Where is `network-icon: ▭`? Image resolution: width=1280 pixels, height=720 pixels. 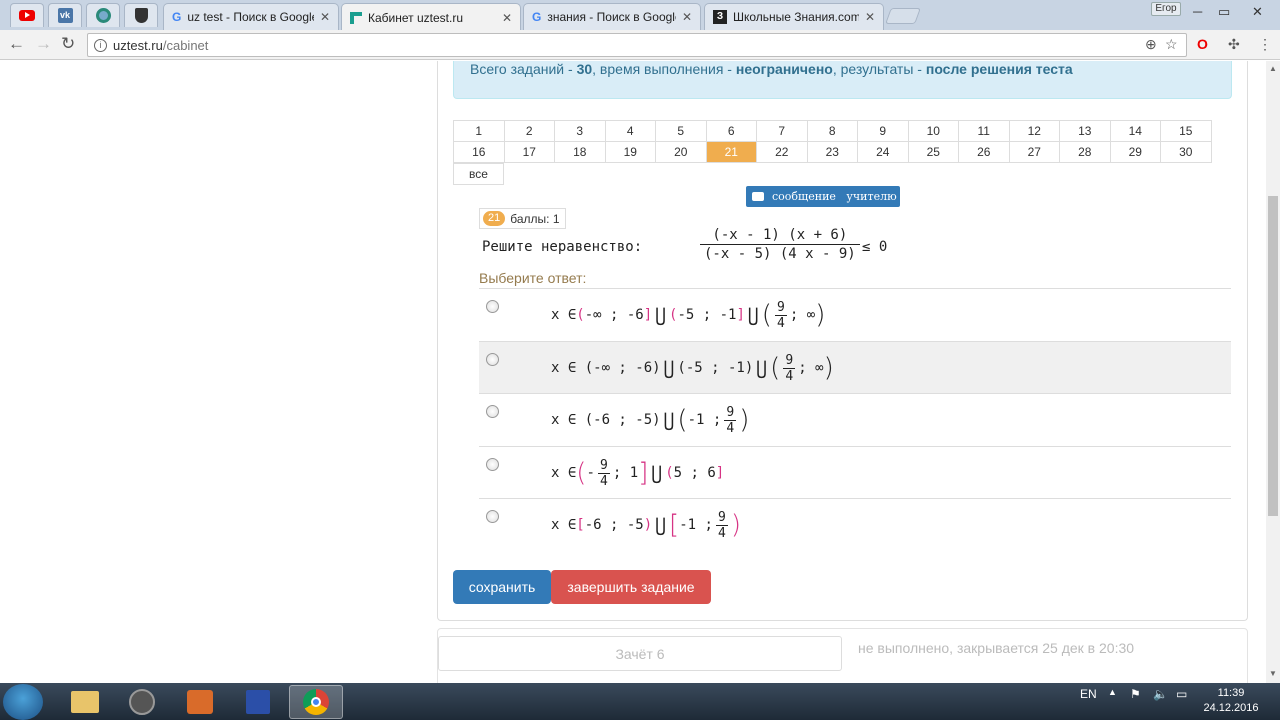 network-icon: ▭ is located at coordinates (1181, 694).